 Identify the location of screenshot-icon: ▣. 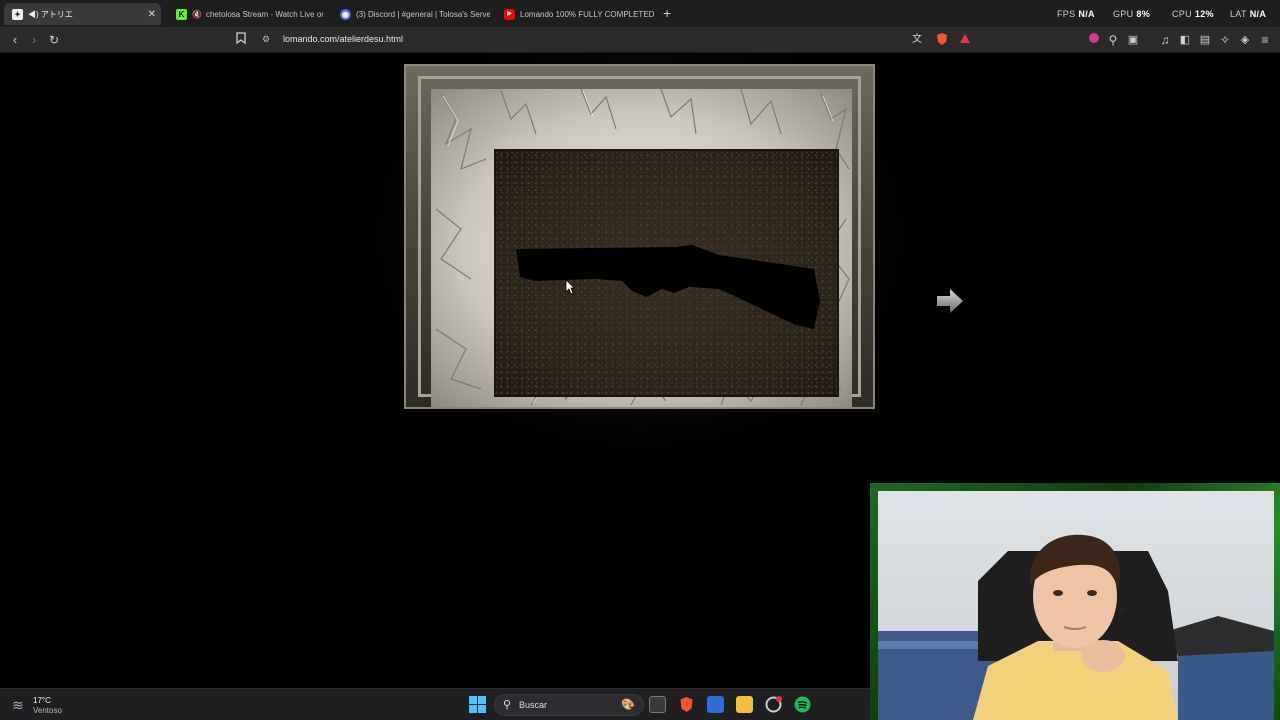
(1133, 40).